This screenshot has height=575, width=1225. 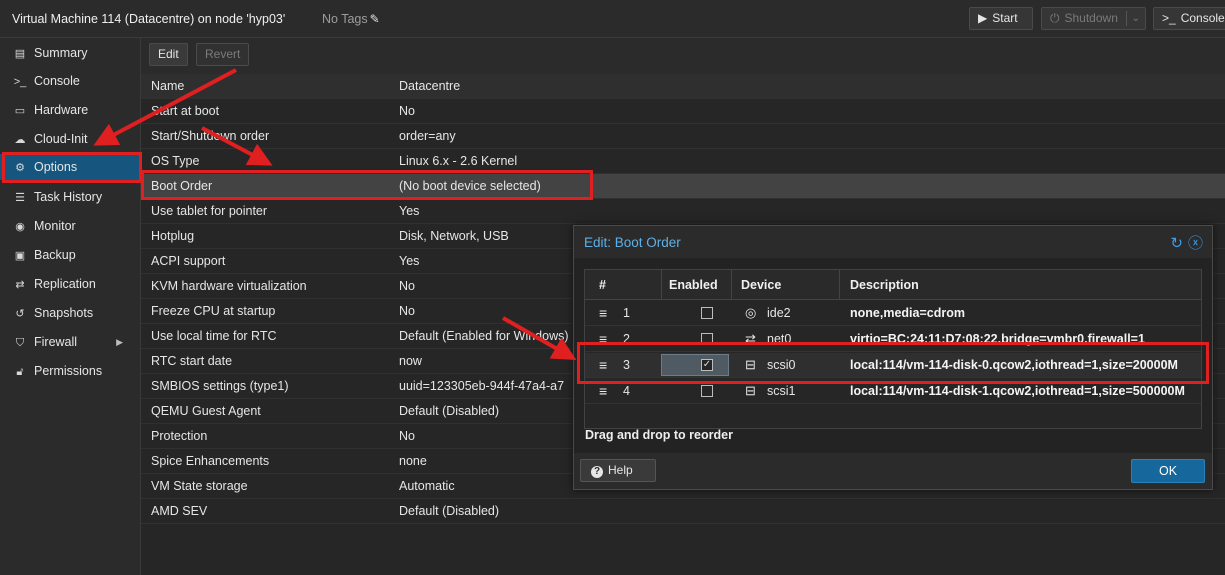 What do you see at coordinates (209, 211) in the screenshot?
I see `option-key: Use tablet for pointer` at bounding box center [209, 211].